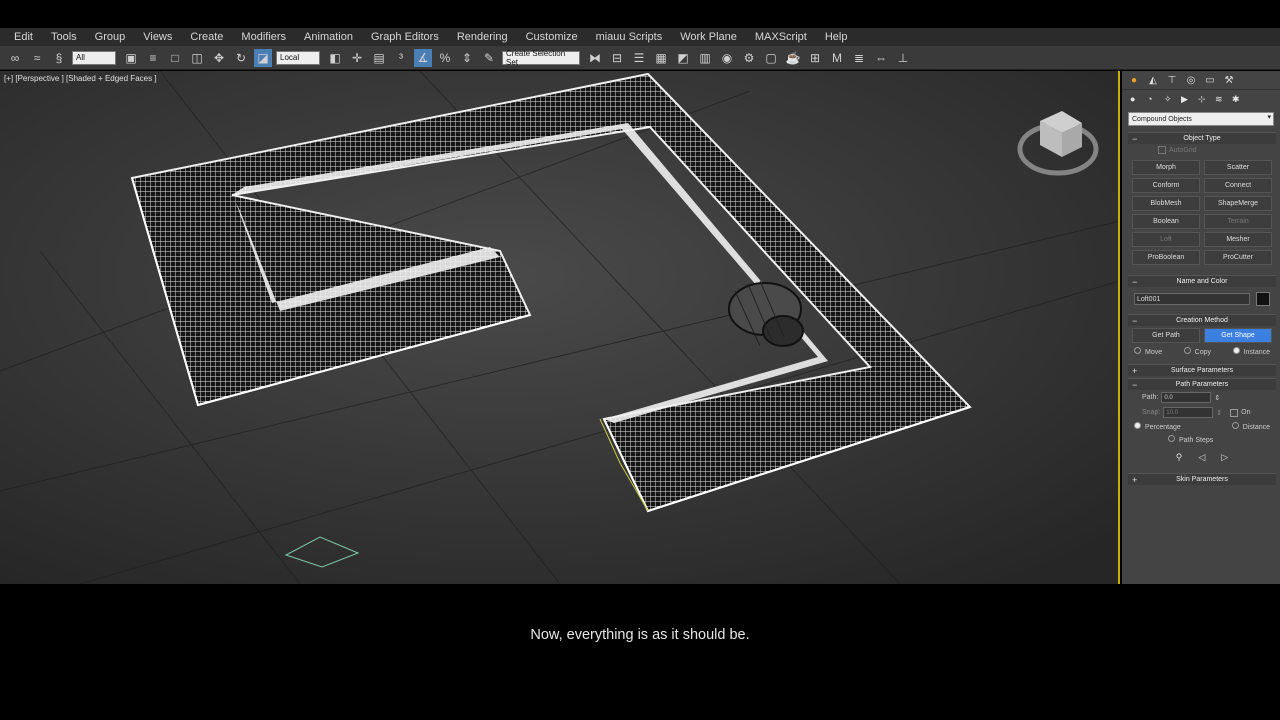  I want to click on mirror-icon: ⧓, so click(595, 58).